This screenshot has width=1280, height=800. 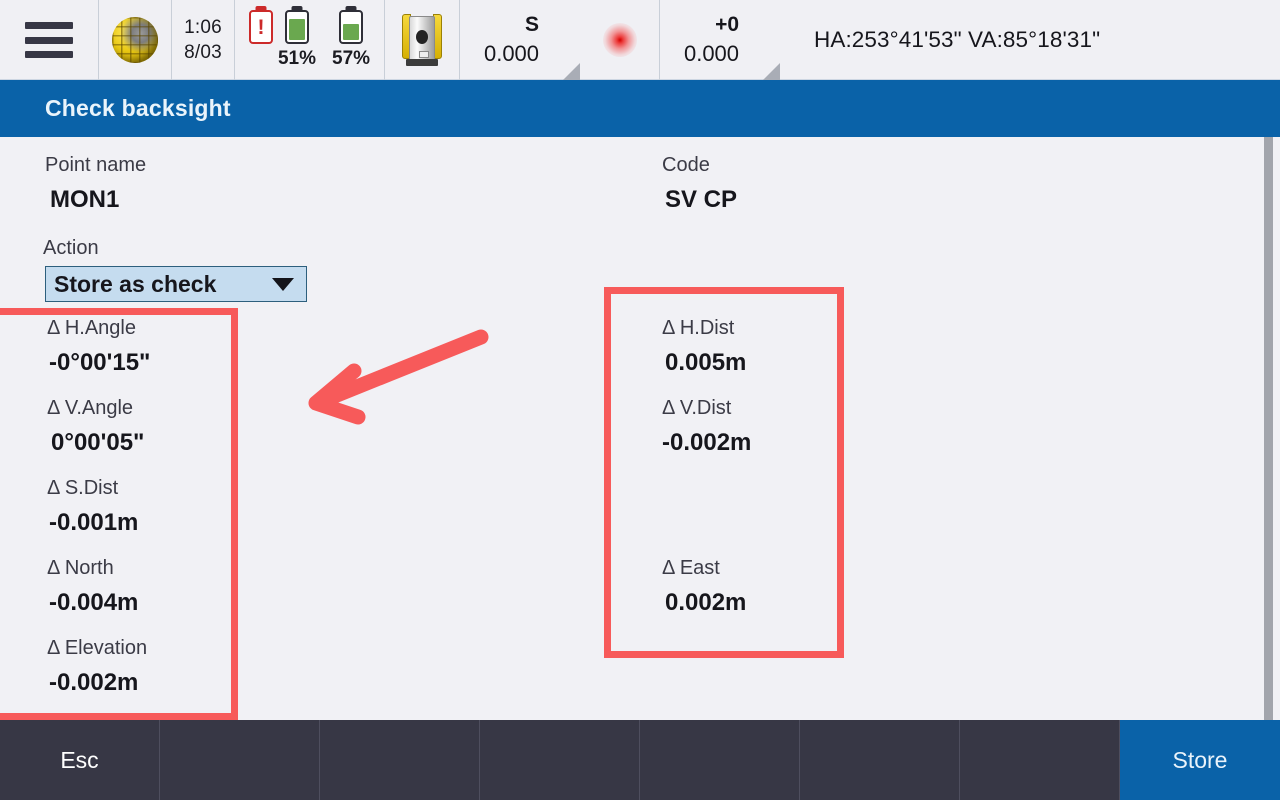 I want to click on datetime-display: 1:06 8/03, so click(x=203, y=40).